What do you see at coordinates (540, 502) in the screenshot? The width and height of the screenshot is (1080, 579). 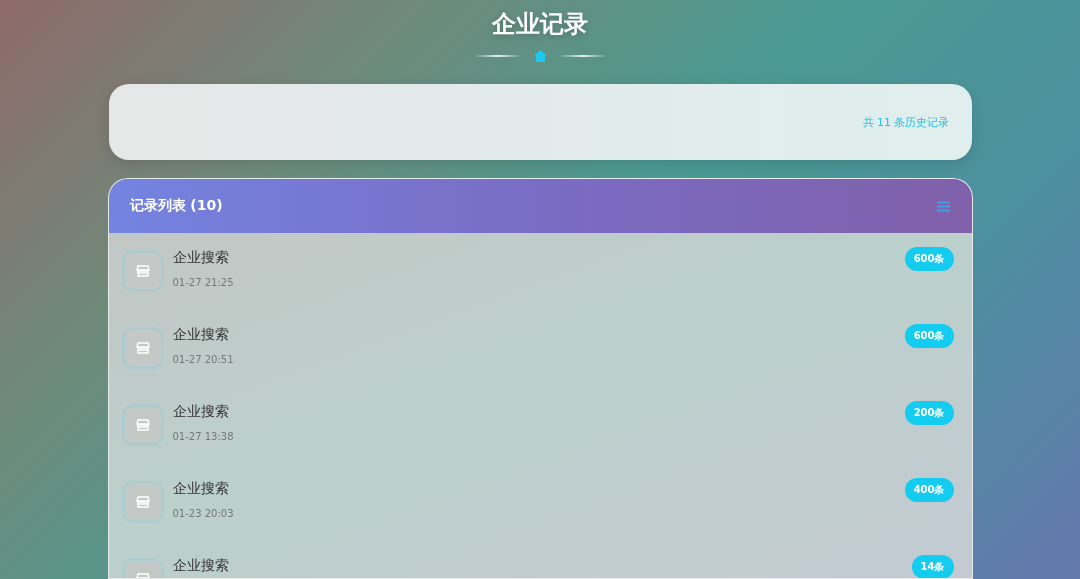 I see `record-item: 企业搜索 01-23 20:03 400条` at bounding box center [540, 502].